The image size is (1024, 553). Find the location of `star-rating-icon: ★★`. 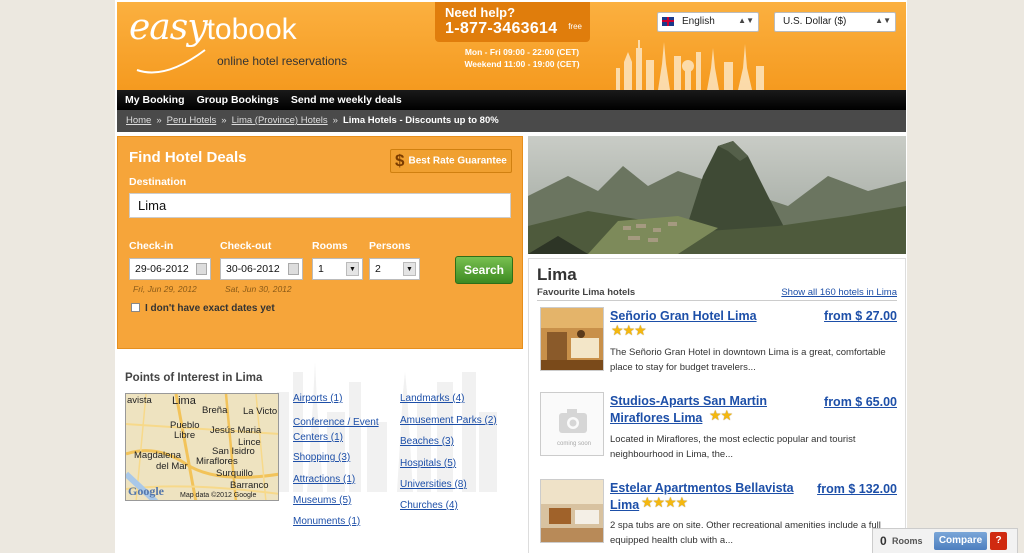

star-rating-icon: ★★ is located at coordinates (721, 415).